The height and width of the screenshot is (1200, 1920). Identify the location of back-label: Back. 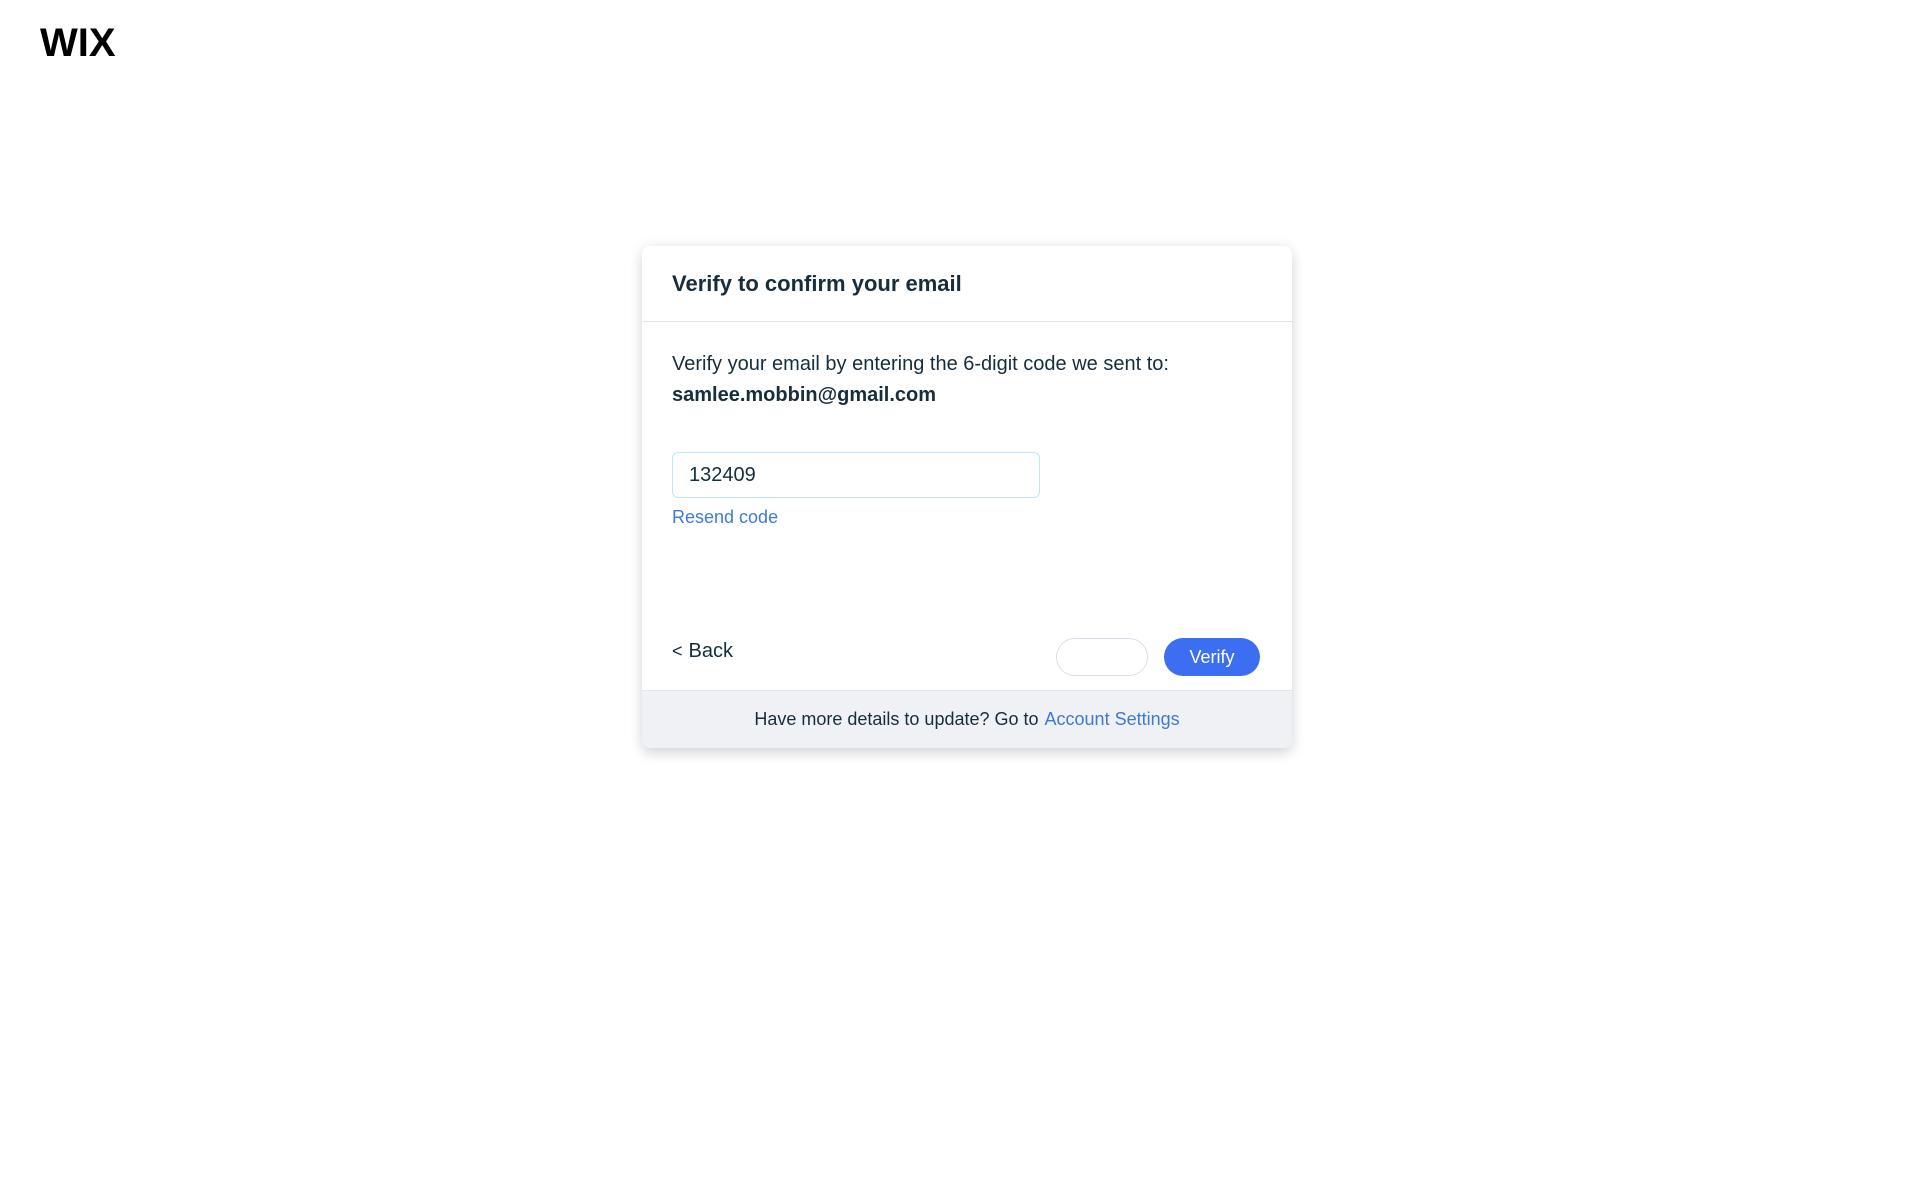
(710, 651).